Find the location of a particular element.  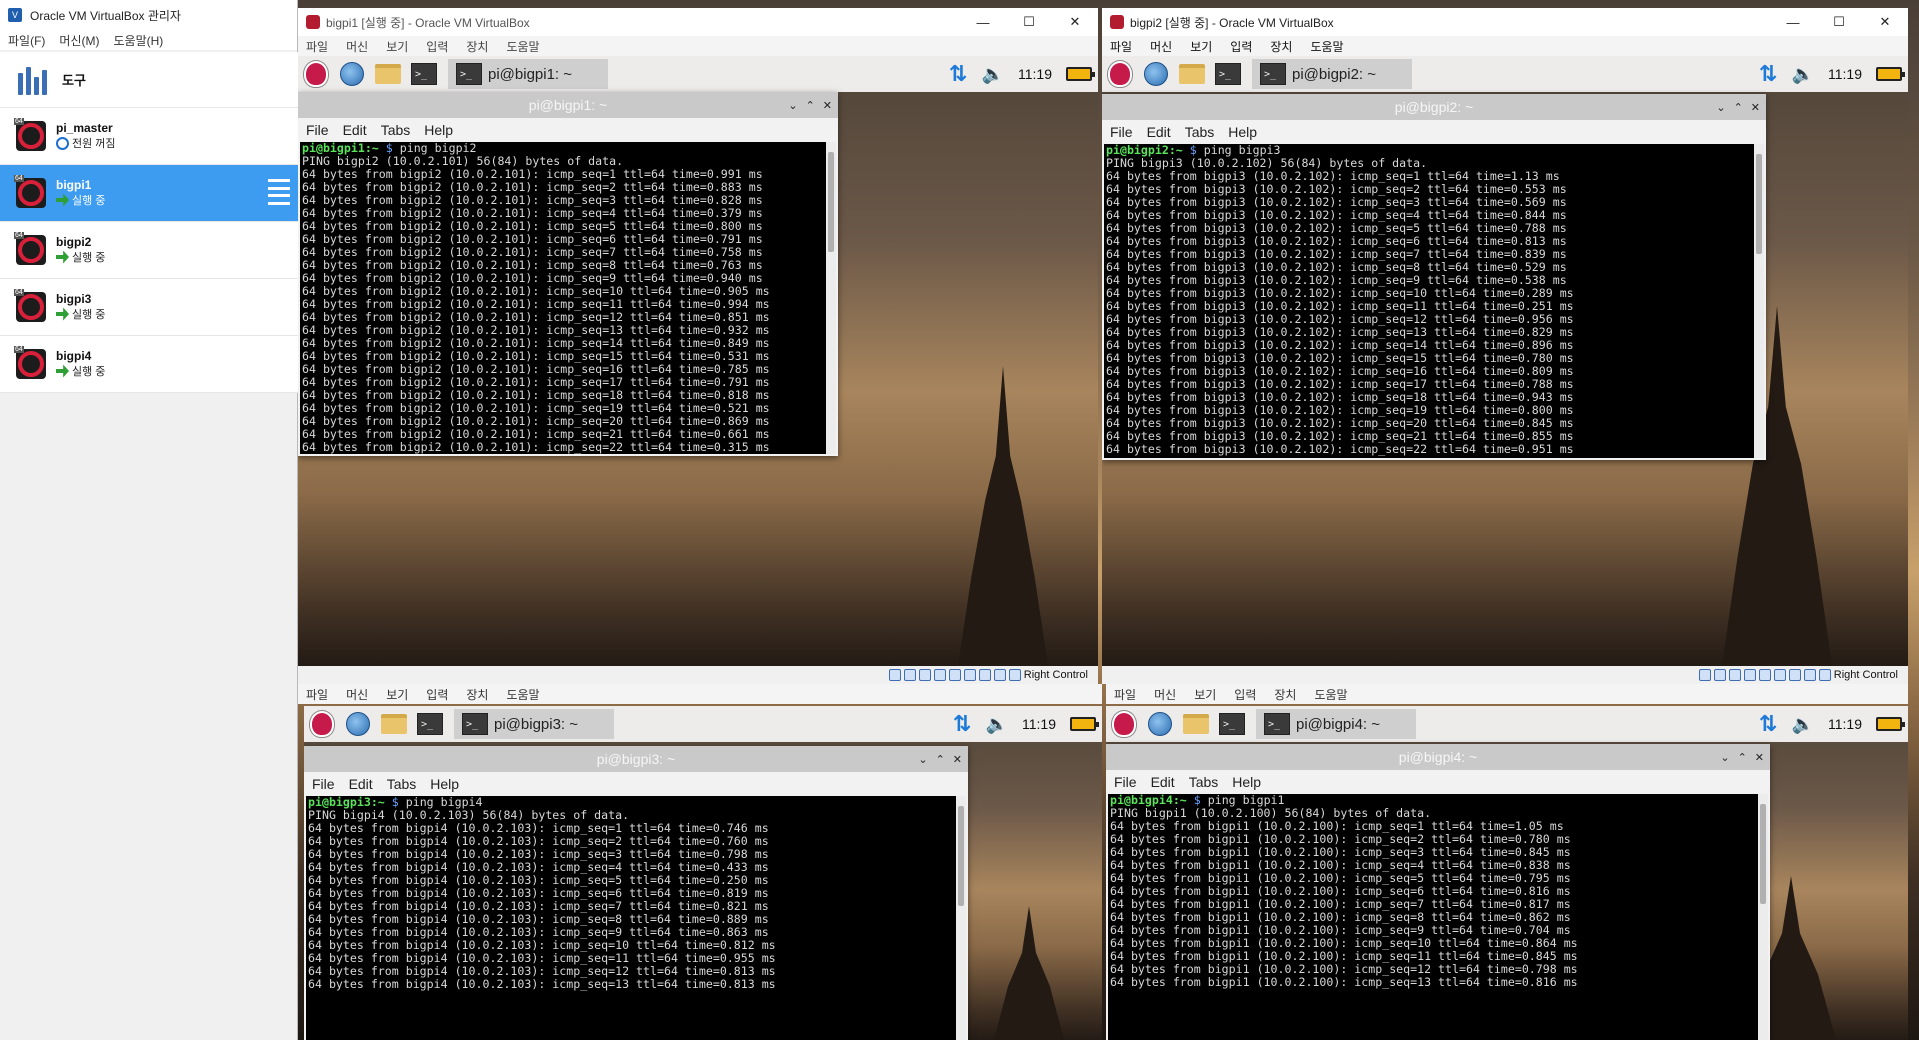

taskbar-task-terminal: >_ pi@bigpi2: ~ is located at coordinates (1332, 74).